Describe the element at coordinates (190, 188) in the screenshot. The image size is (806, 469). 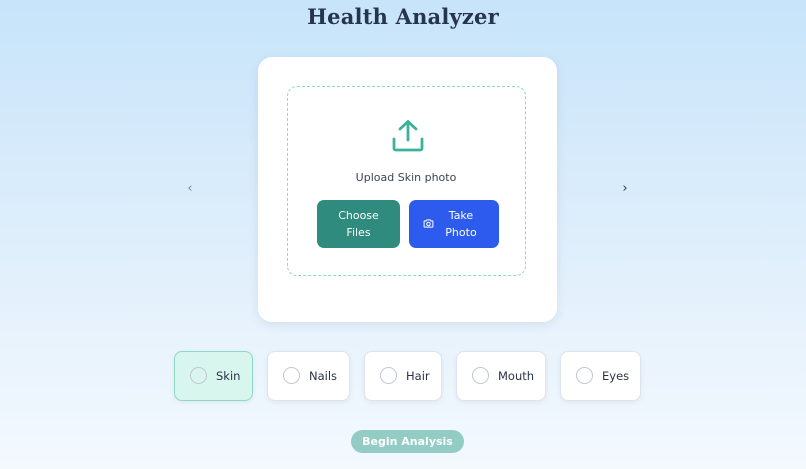
I see `carousel-prev-button: ‹` at that location.